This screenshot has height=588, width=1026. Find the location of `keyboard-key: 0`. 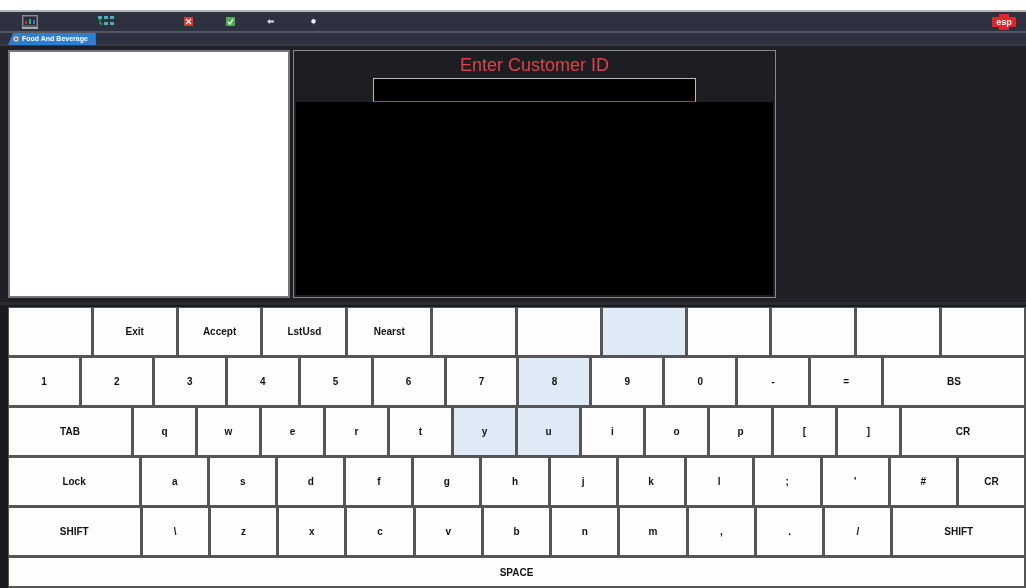

keyboard-key: 0 is located at coordinates (701, 382).